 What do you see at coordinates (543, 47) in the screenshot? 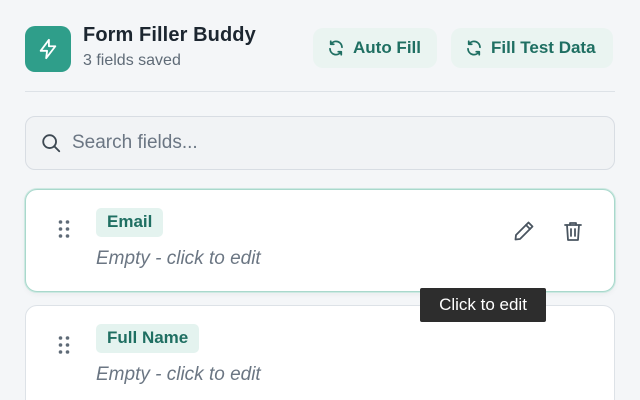
I see `fill-test-data-label: Fill Test Data` at bounding box center [543, 47].